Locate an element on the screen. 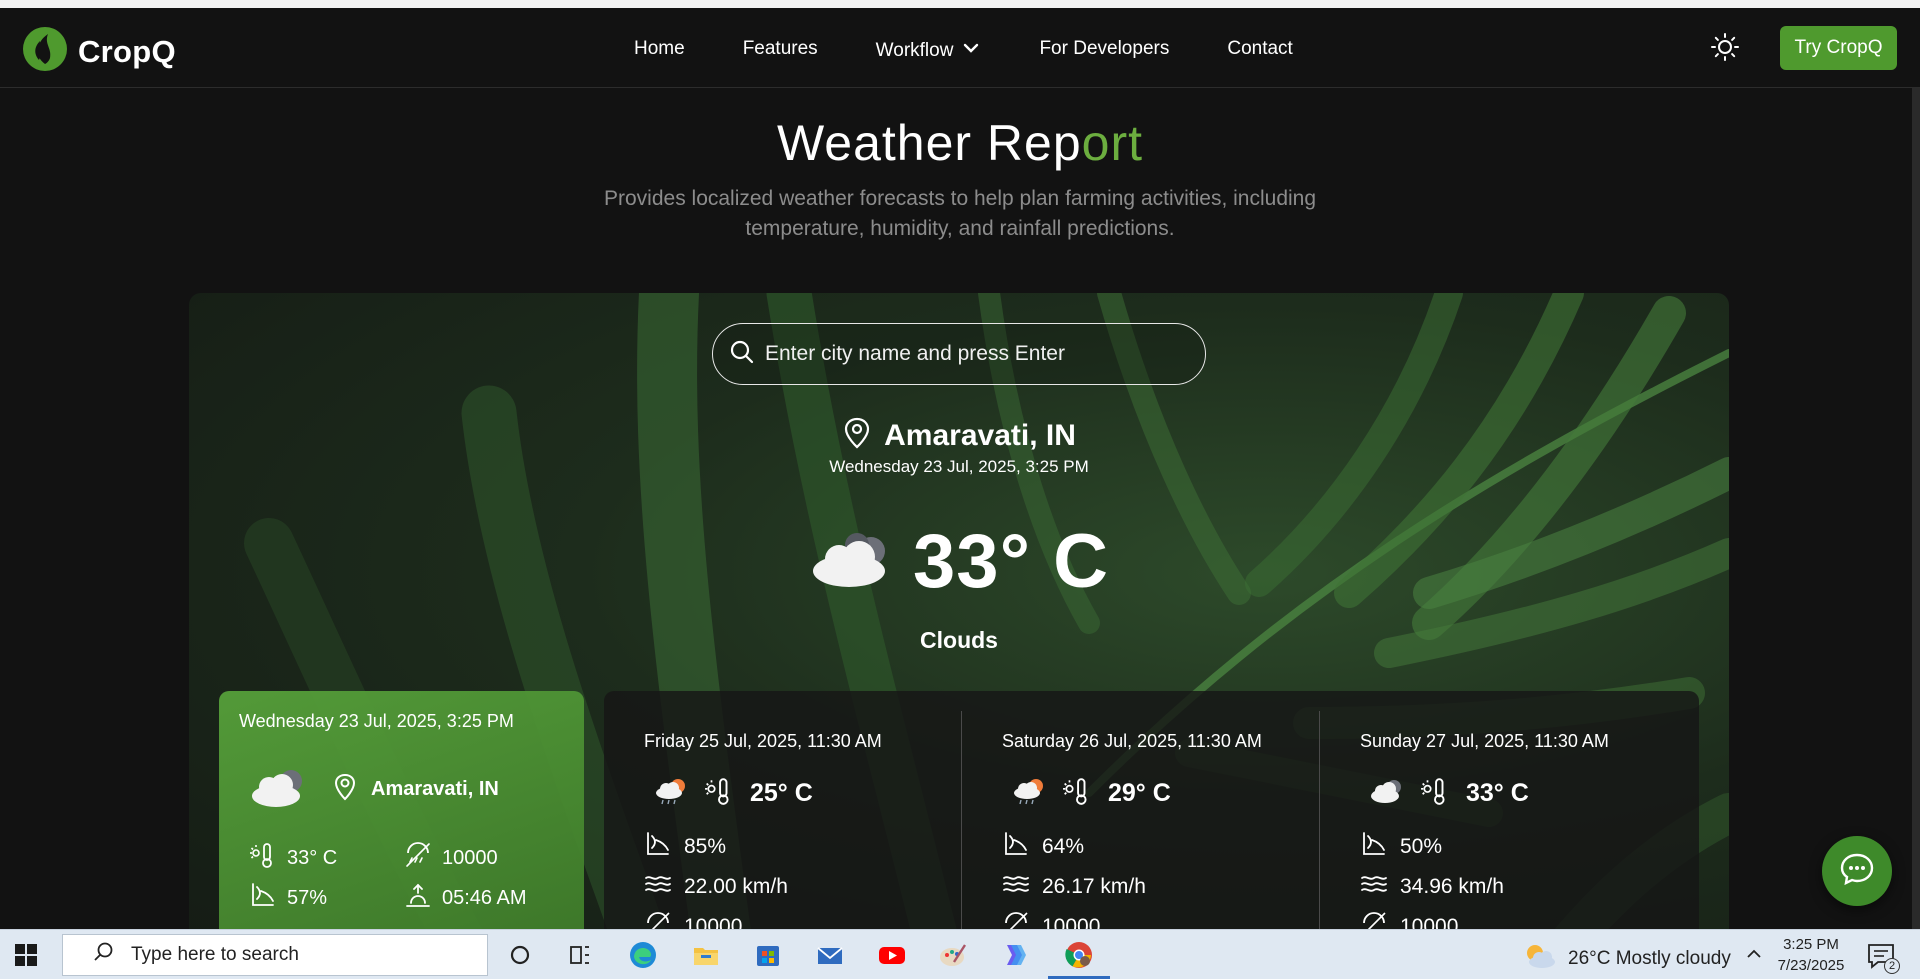 This screenshot has width=1920, height=979. taskbar-search-box: Type here to search is located at coordinates (275, 955).